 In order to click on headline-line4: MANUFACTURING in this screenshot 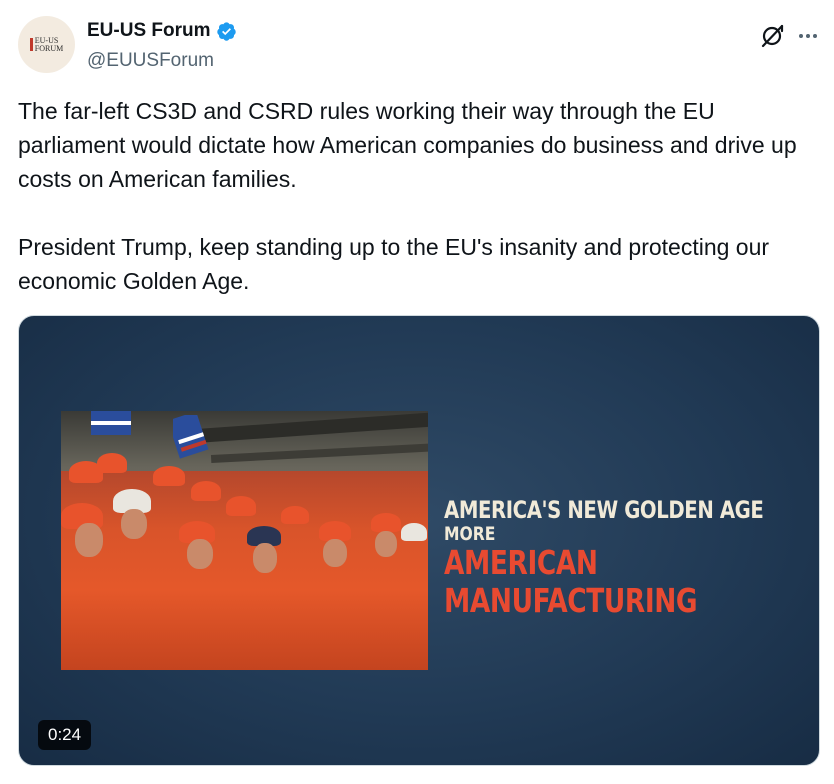, I will do `click(571, 600)`.